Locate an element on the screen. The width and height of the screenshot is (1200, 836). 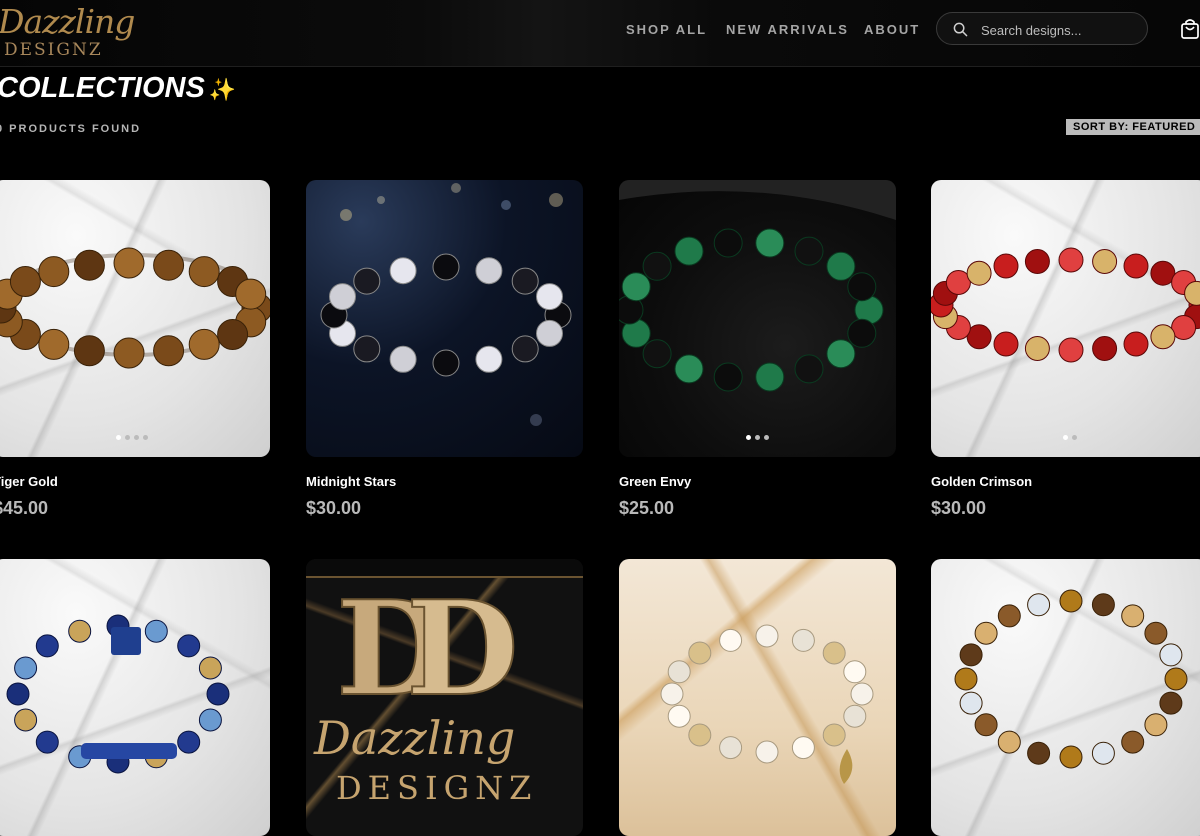
golden-crimson-bracelet-image is located at coordinates (1065, 305).